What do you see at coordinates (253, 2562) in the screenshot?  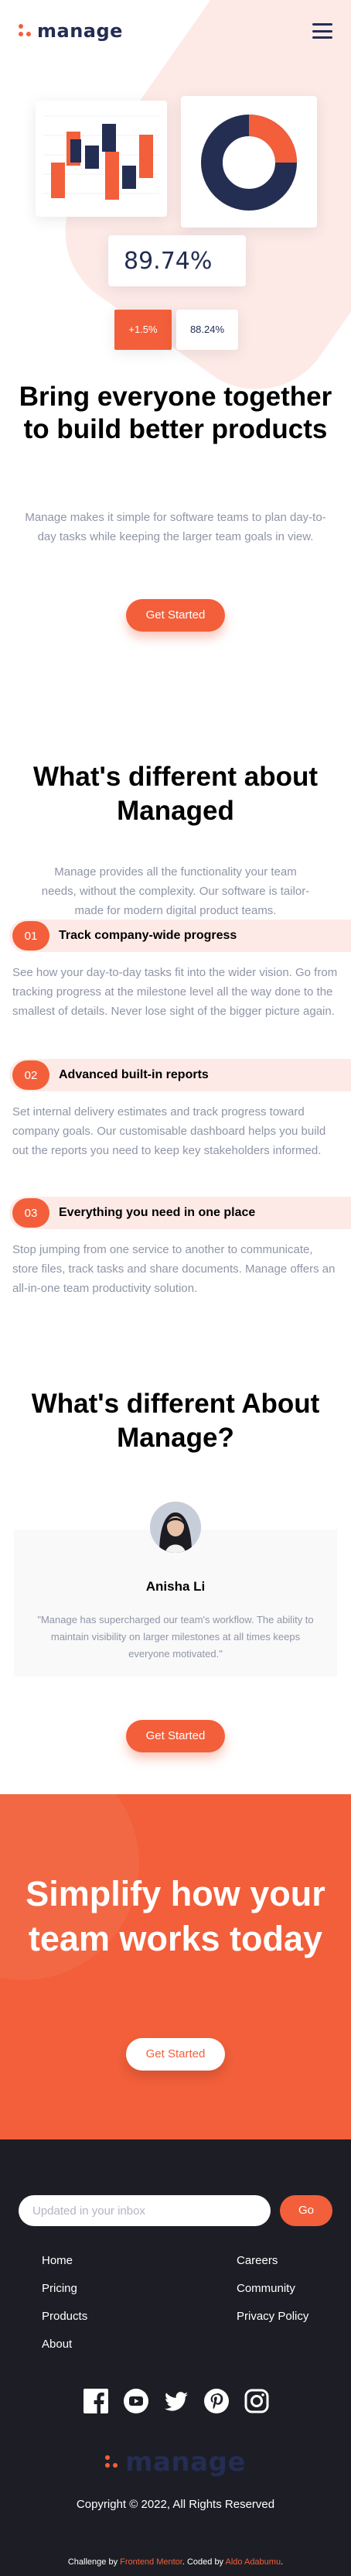 I see `author-link: Aldo Adabumu` at bounding box center [253, 2562].